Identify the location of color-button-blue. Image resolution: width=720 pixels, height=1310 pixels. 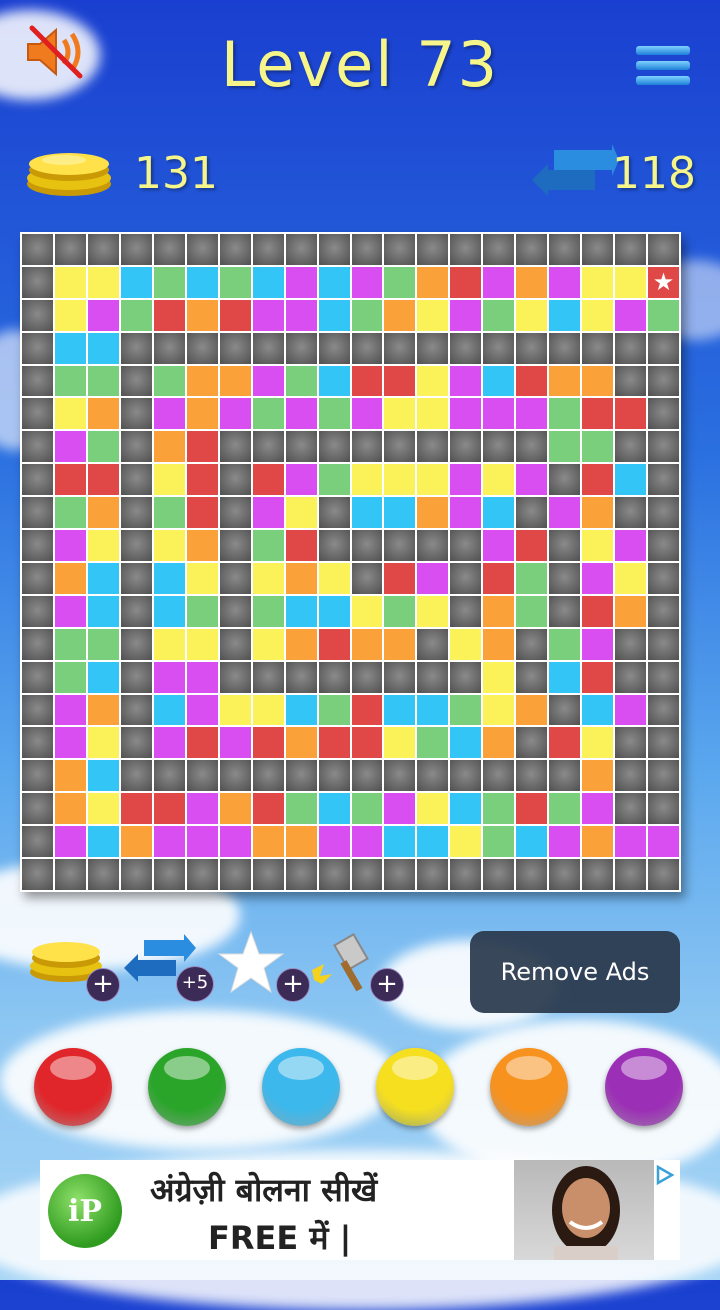
(301, 1087).